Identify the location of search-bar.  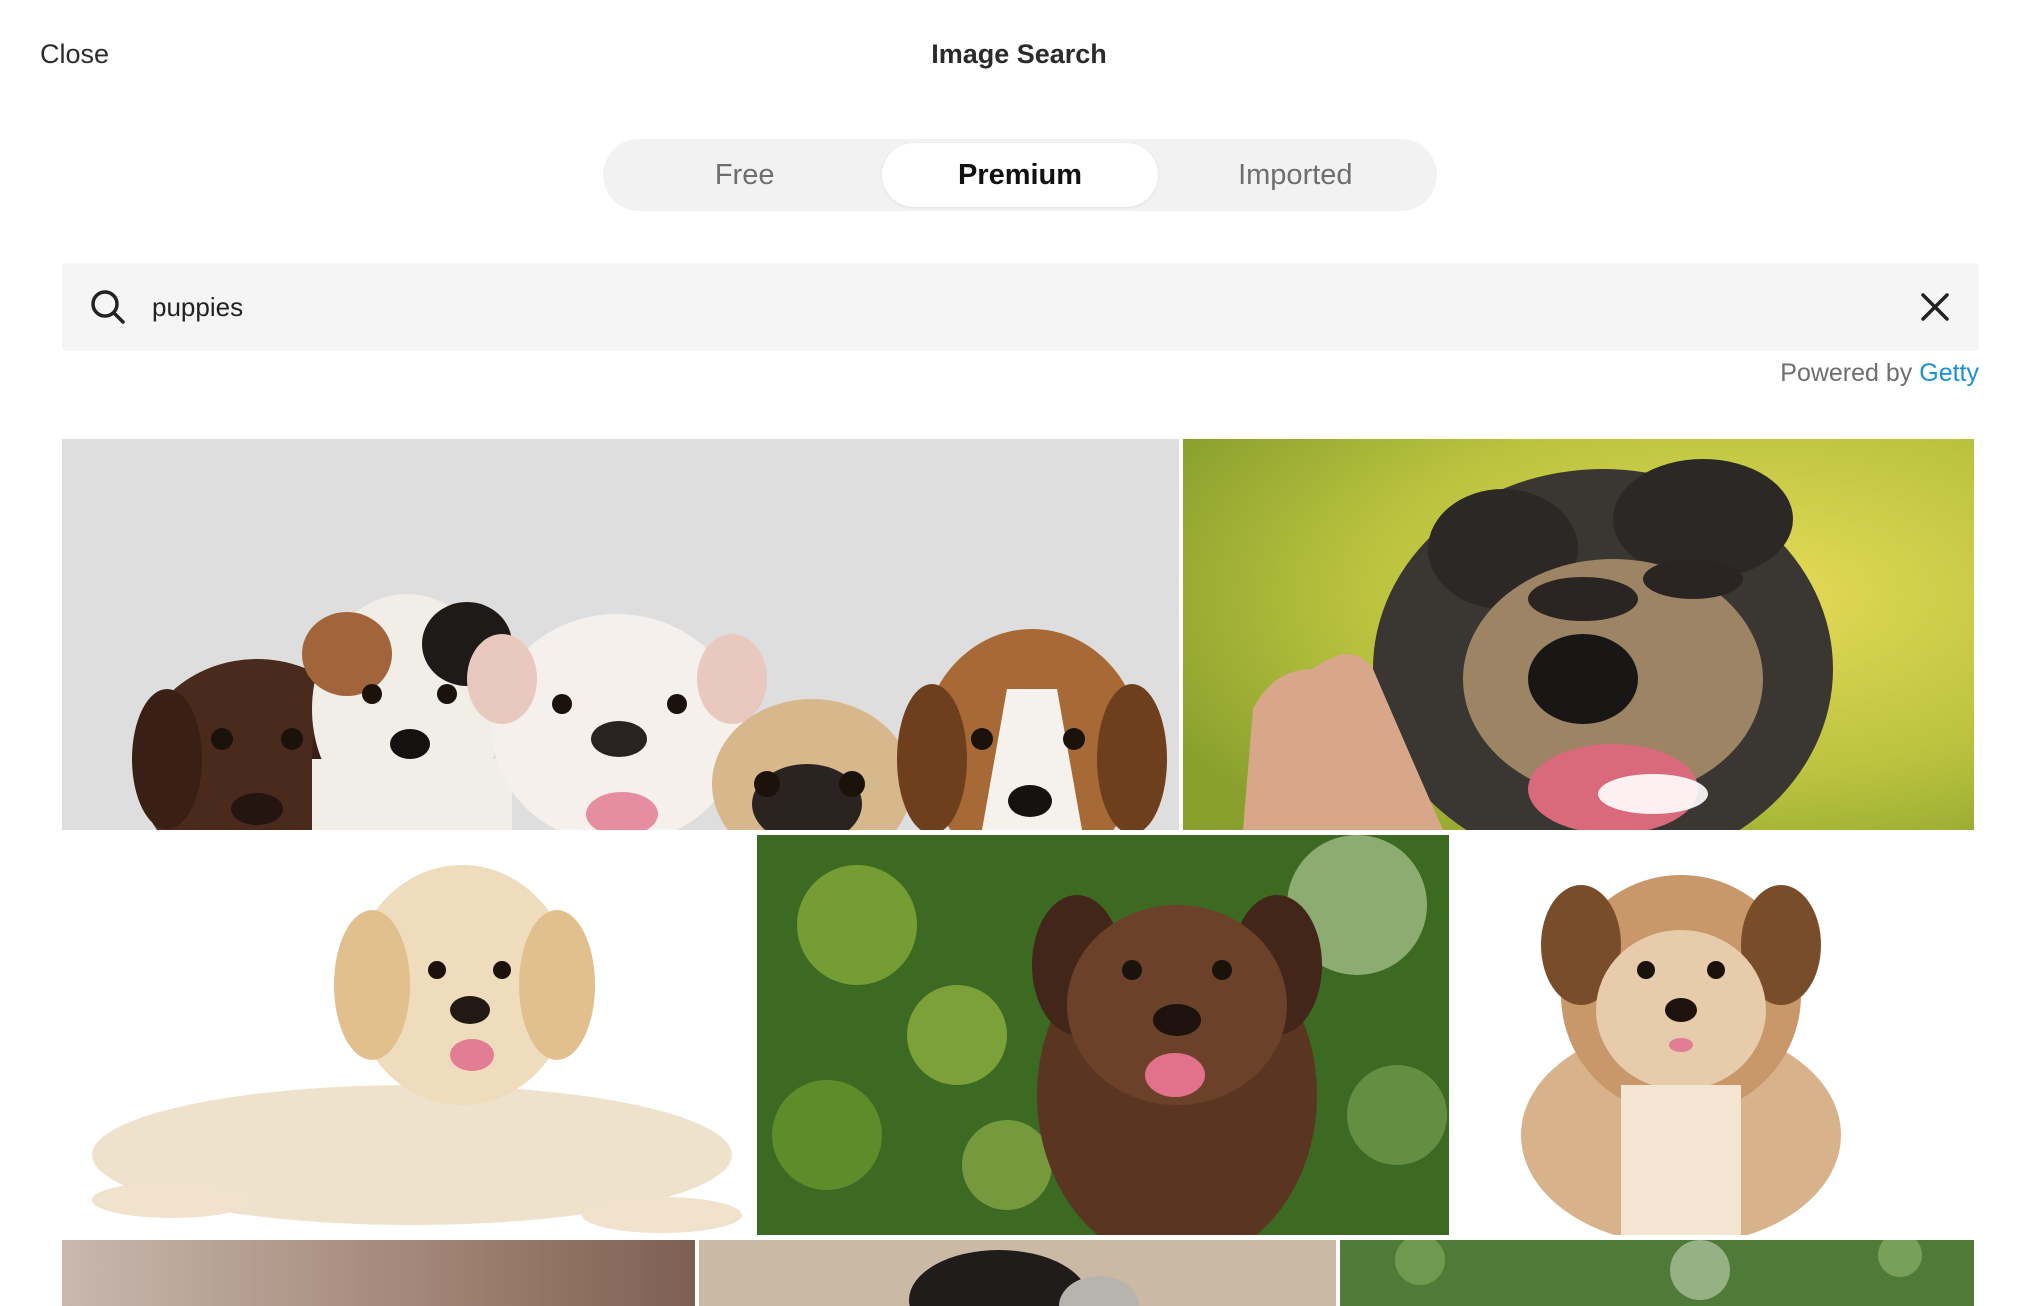
(1020, 307).